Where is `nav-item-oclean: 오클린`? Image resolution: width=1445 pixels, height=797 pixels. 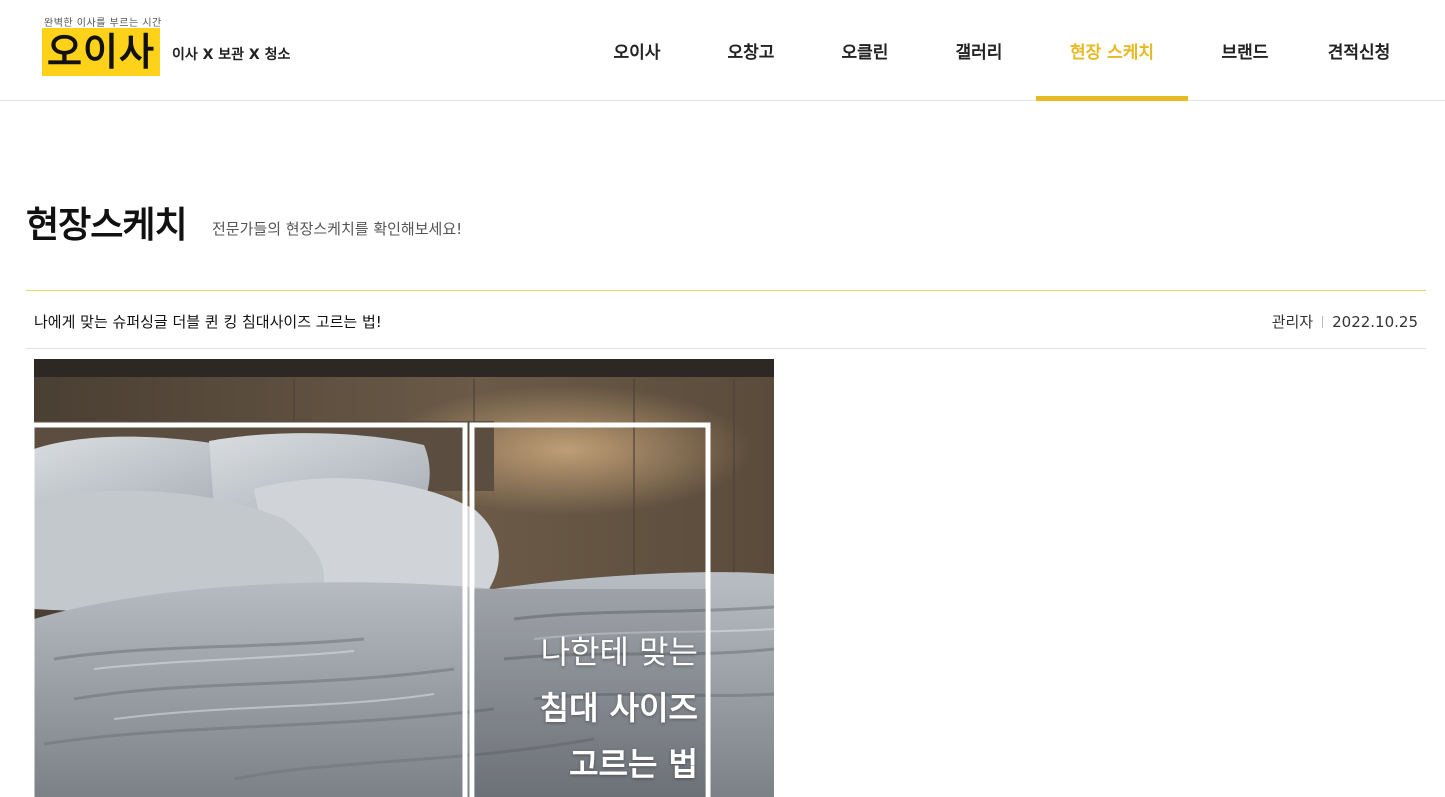 nav-item-oclean: 오클린 is located at coordinates (865, 50).